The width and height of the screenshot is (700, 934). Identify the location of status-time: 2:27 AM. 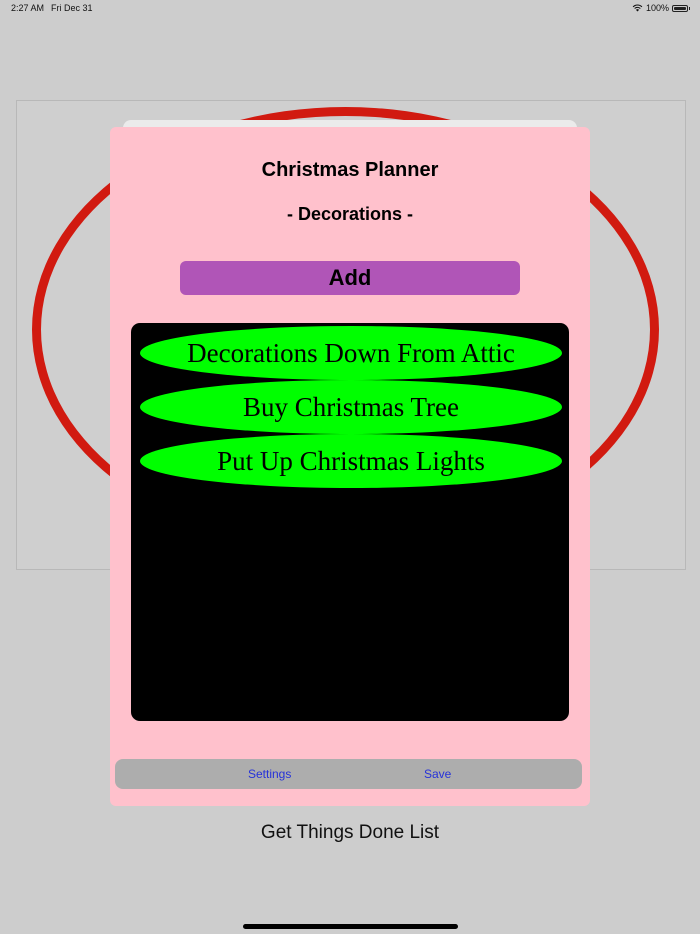
(28, 8).